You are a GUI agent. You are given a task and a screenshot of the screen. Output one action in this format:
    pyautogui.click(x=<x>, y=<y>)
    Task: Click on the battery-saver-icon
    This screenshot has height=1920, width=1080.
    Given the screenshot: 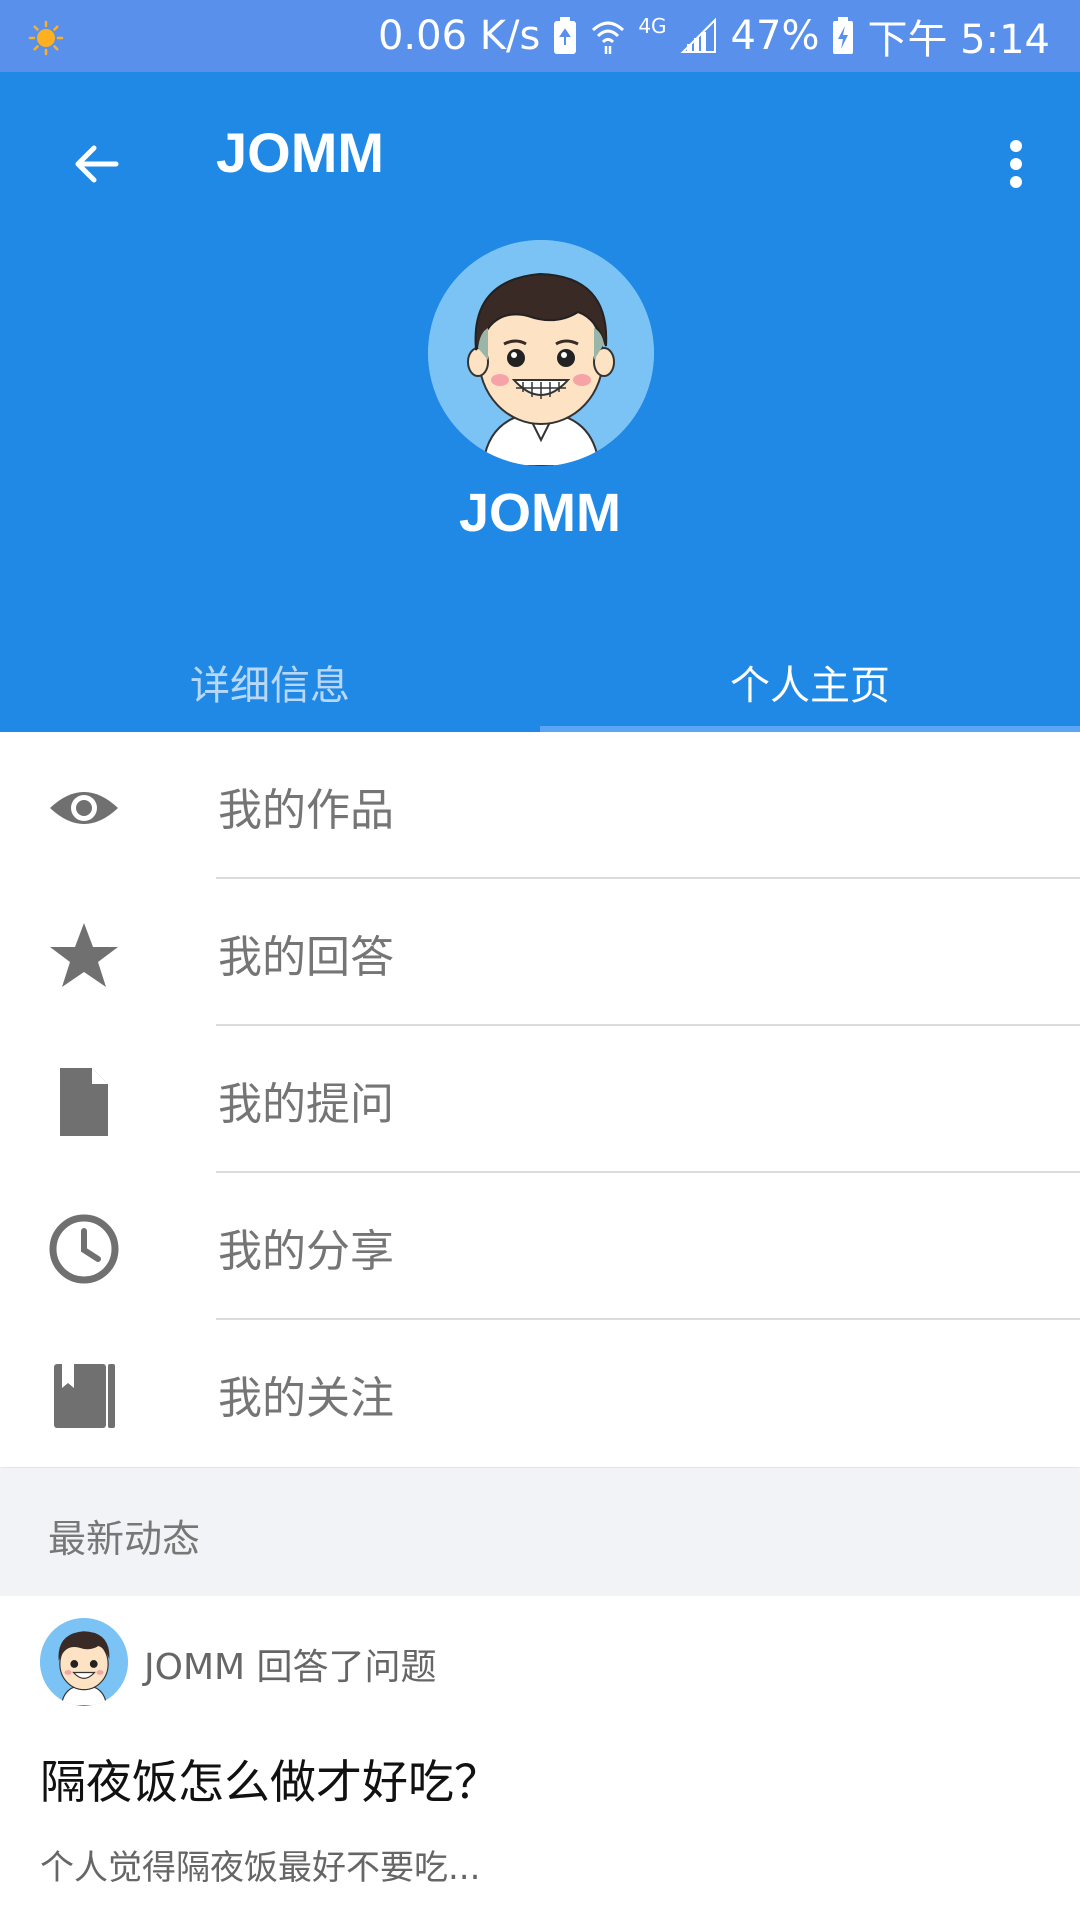 What is the action you would take?
    pyautogui.click(x=565, y=36)
    